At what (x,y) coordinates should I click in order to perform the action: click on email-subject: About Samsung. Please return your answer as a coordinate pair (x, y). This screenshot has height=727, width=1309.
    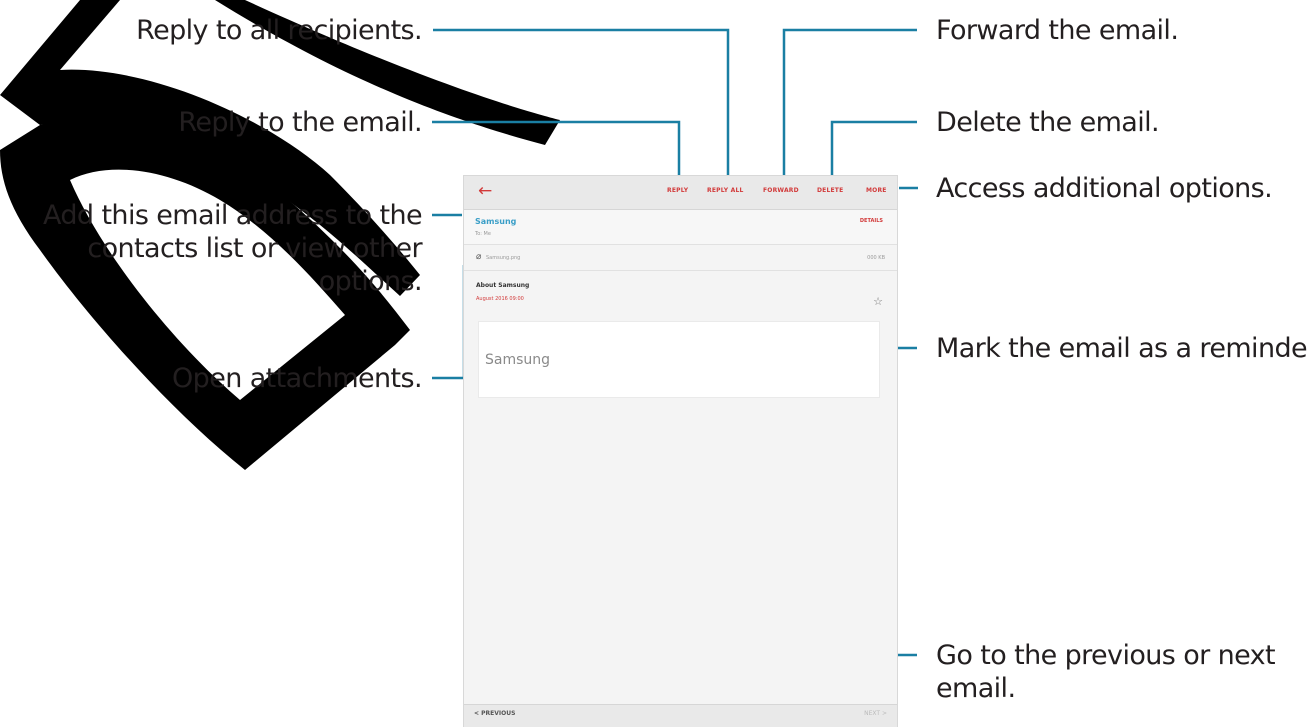
    Looking at the image, I should click on (503, 285).